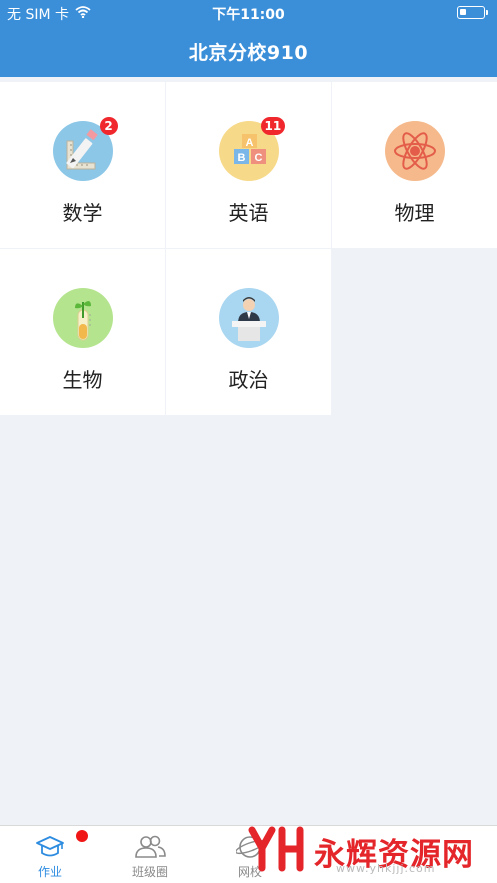 This screenshot has width=497, height=883. Describe the element at coordinates (49, 872) in the screenshot. I see `tab-label: 作业` at that location.